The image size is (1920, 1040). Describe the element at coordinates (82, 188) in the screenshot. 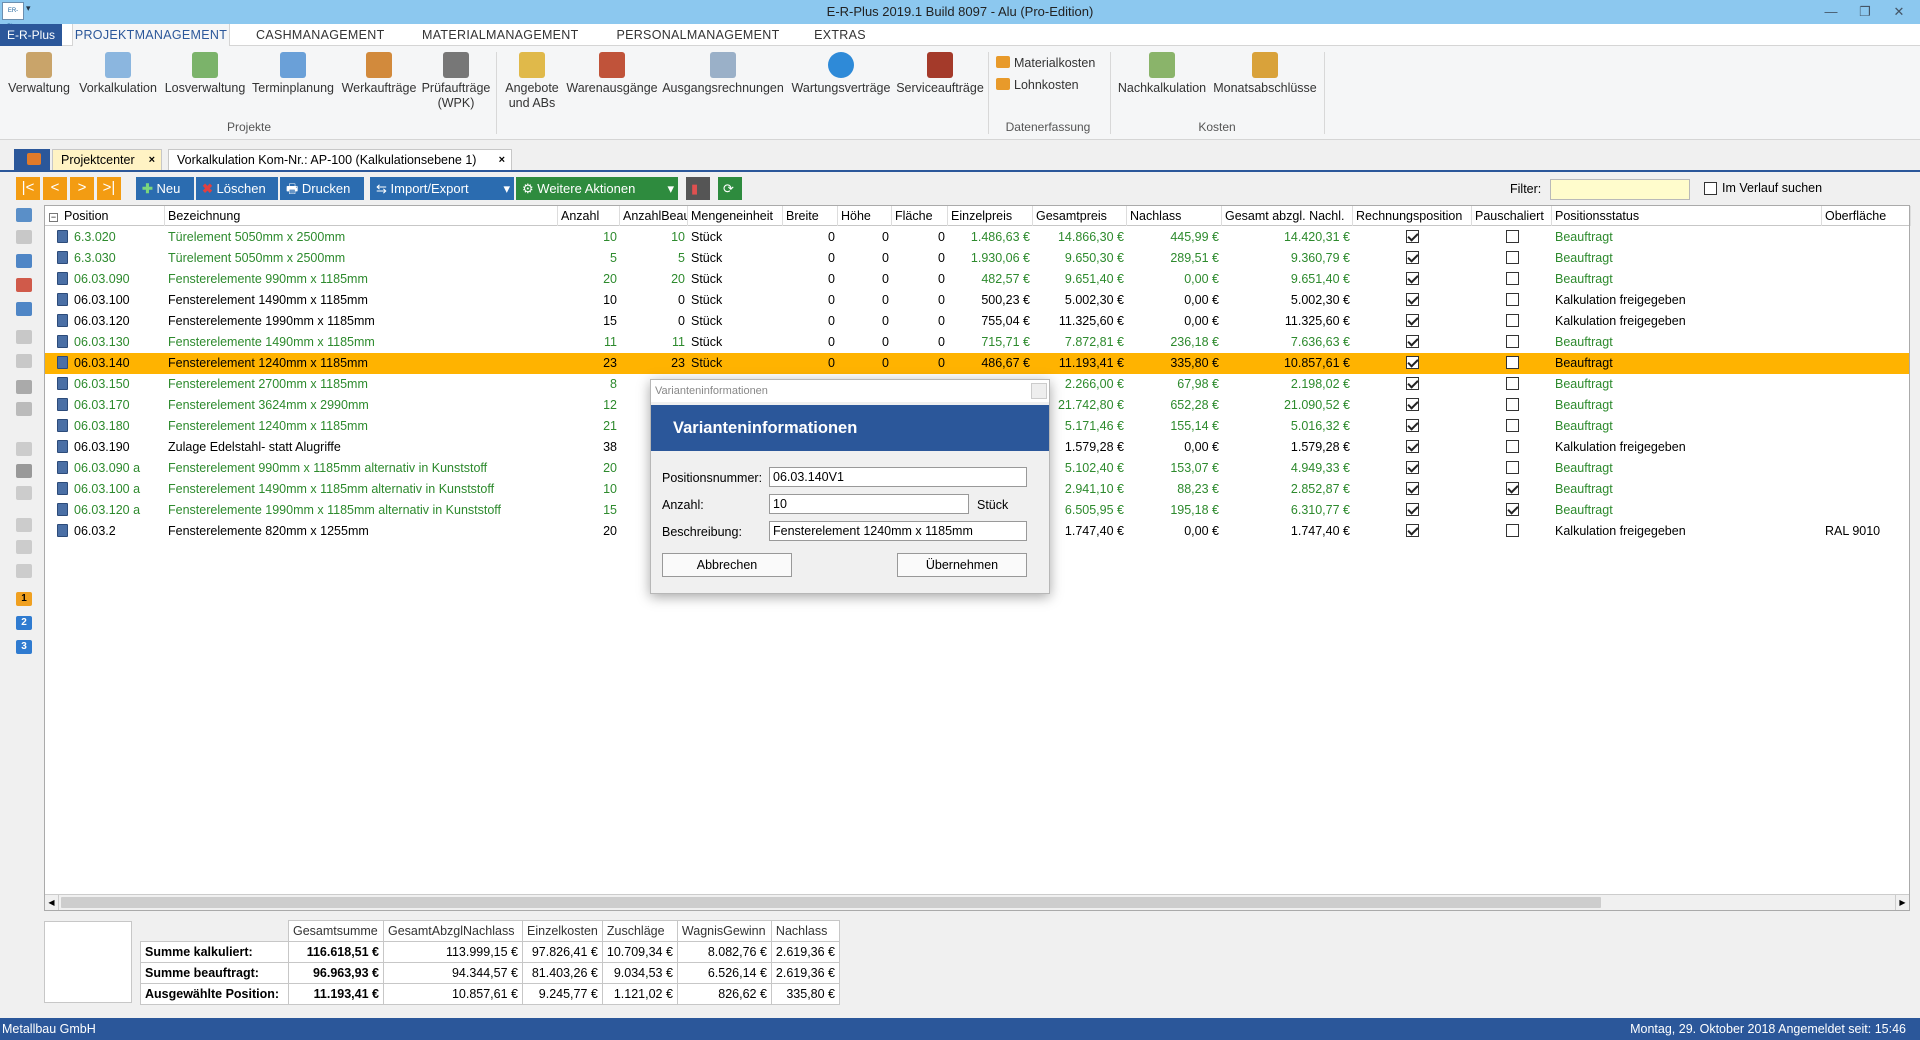

I see `next-record-button: >` at that location.